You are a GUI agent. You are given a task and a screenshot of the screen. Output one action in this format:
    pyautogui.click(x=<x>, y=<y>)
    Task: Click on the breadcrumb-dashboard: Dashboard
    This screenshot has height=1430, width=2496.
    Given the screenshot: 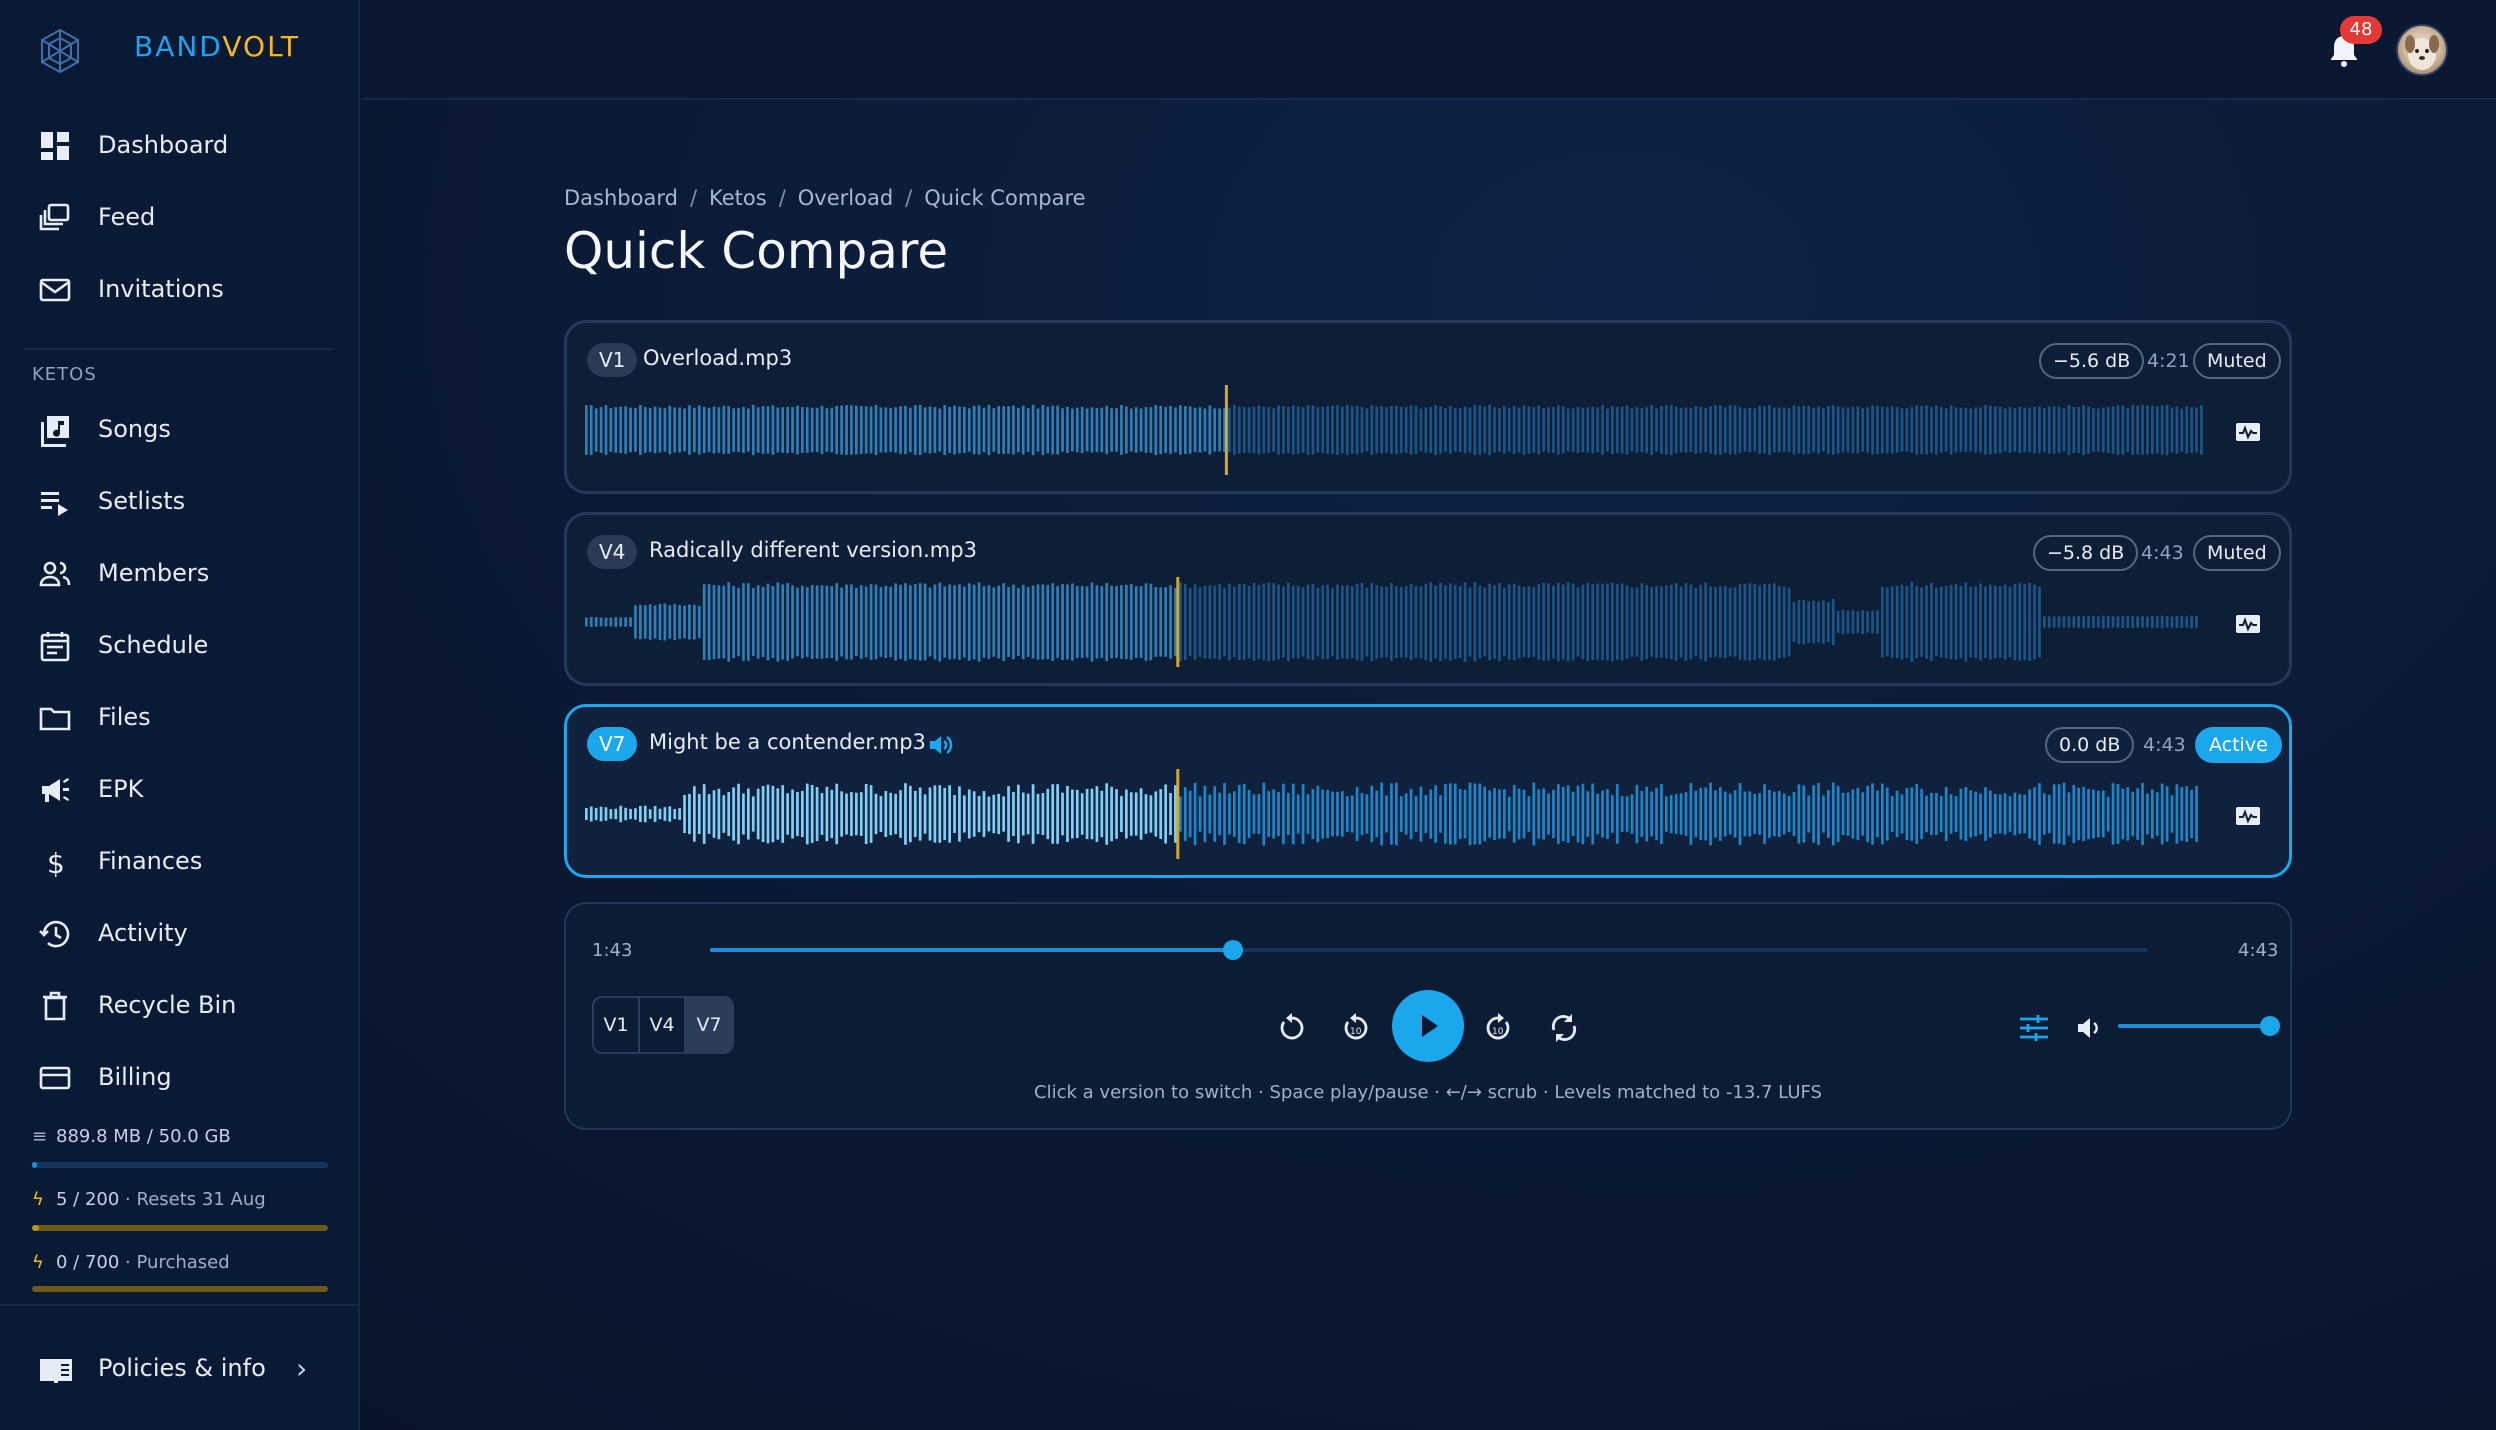 What is the action you would take?
    pyautogui.click(x=621, y=198)
    